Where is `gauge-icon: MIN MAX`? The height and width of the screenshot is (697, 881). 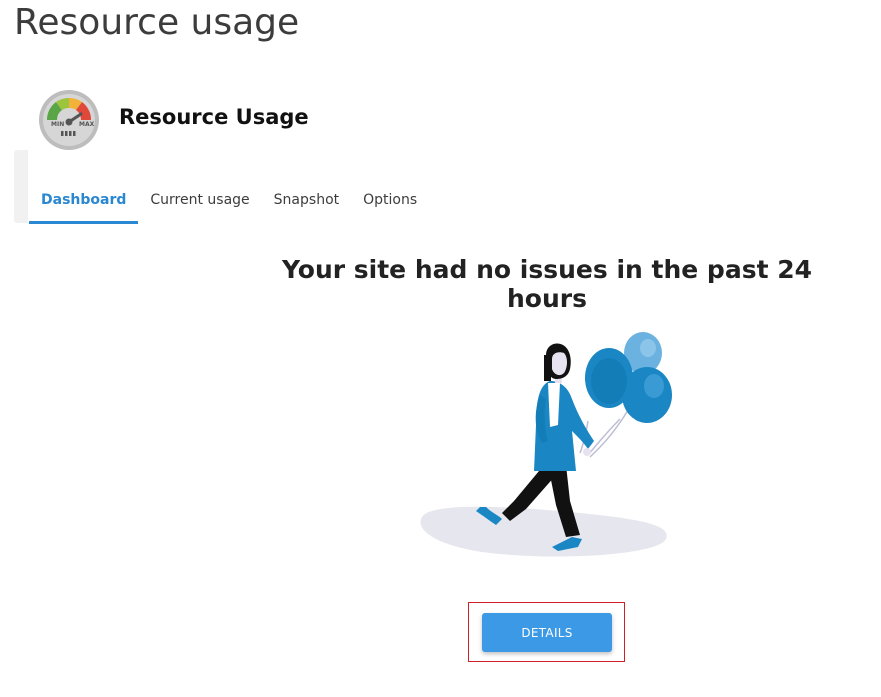
gauge-icon: MIN MAX is located at coordinates (69, 120).